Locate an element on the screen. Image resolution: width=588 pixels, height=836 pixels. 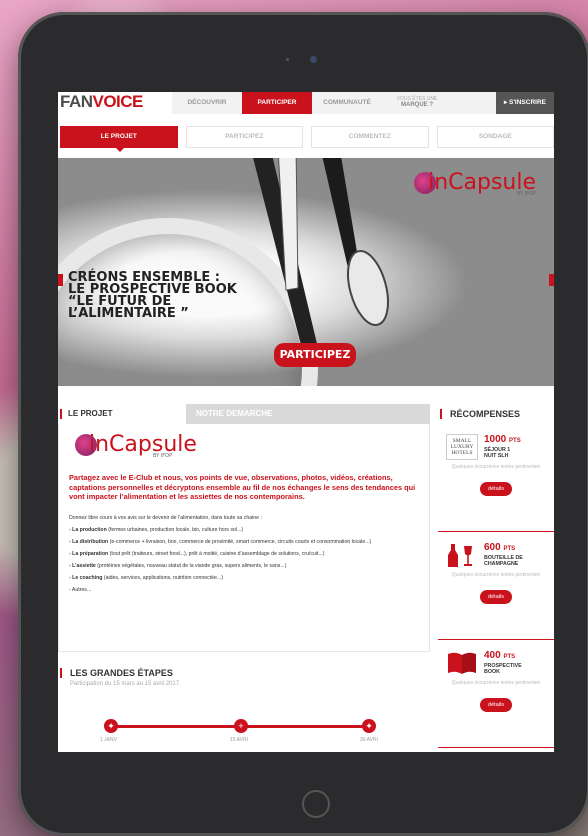
logo-text-voice: VOICE is located at coordinates (118, 101).